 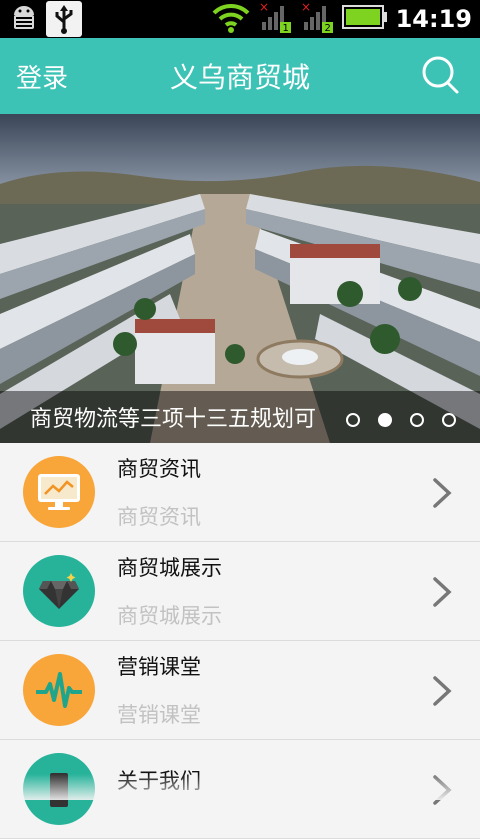 I want to click on pulse-icon, so click(x=59, y=690).